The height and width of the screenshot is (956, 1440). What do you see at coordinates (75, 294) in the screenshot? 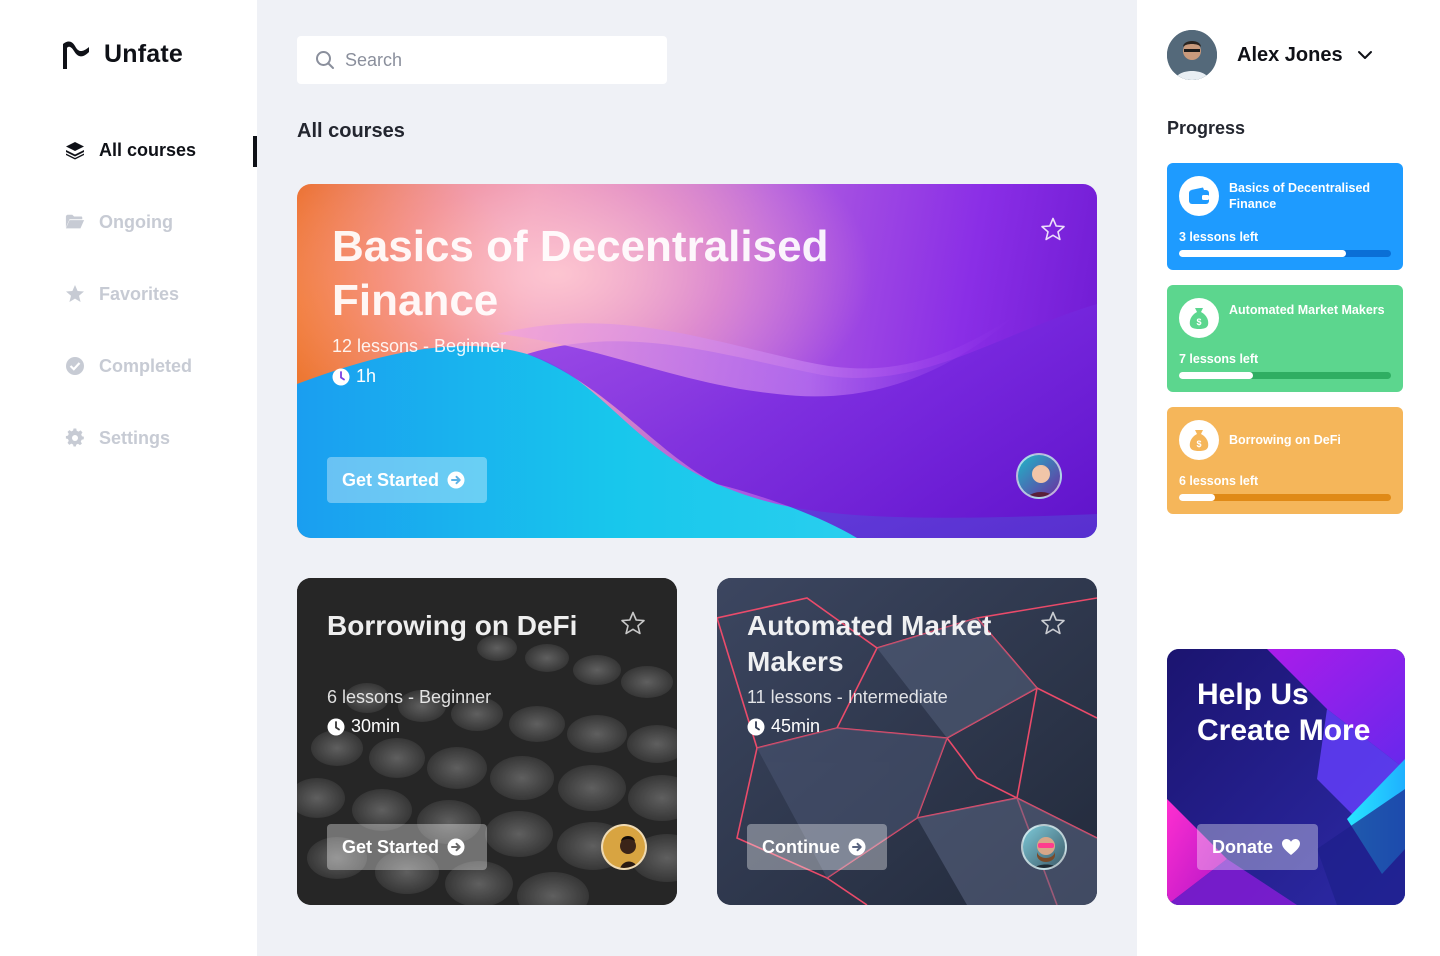
I see `star-icon` at bounding box center [75, 294].